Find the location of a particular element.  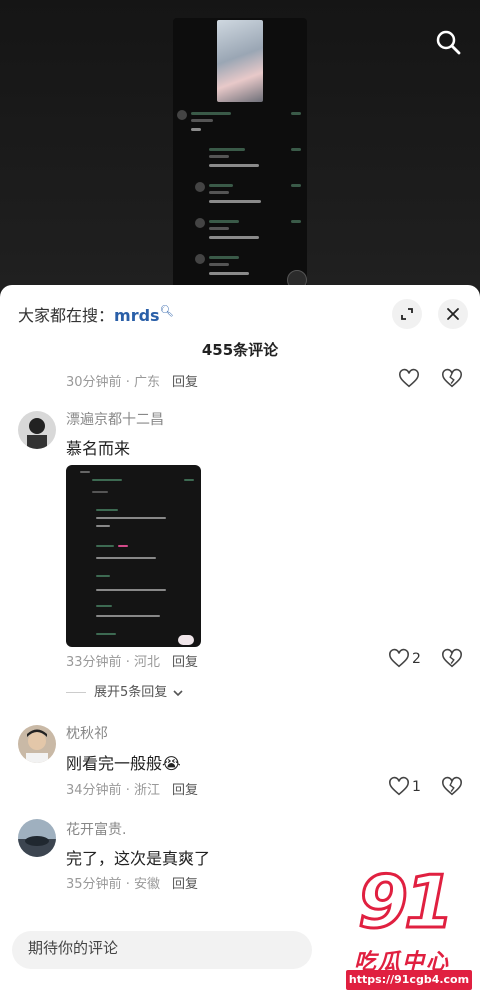

expand-replies: 展开5条回复 is located at coordinates (124, 690).